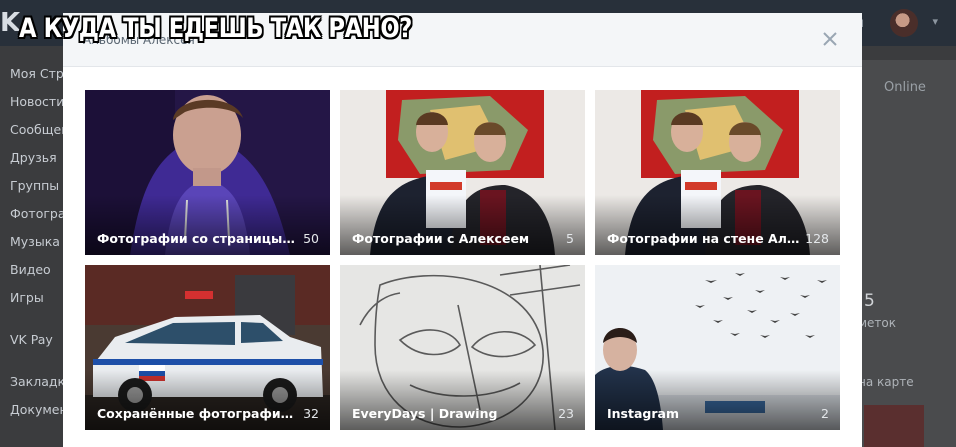 Image resolution: width=956 pixels, height=447 pixels. I want to click on album-title: Фотографии с Алексеем, so click(441, 238).